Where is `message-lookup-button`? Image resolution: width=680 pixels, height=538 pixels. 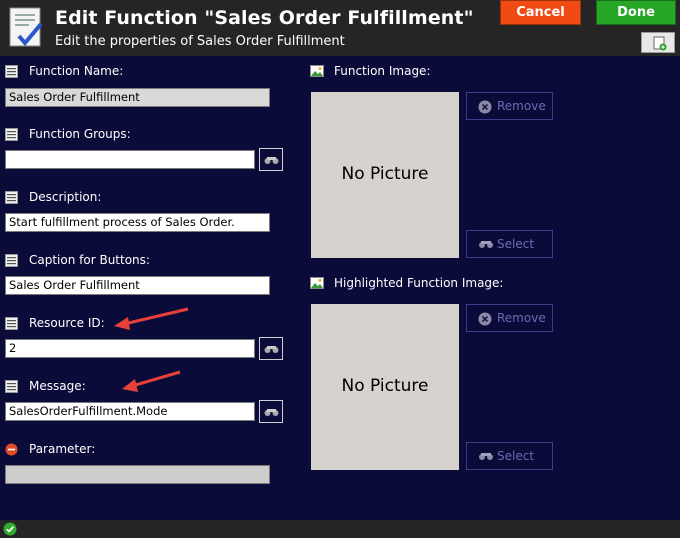
message-lookup-button is located at coordinates (271, 411).